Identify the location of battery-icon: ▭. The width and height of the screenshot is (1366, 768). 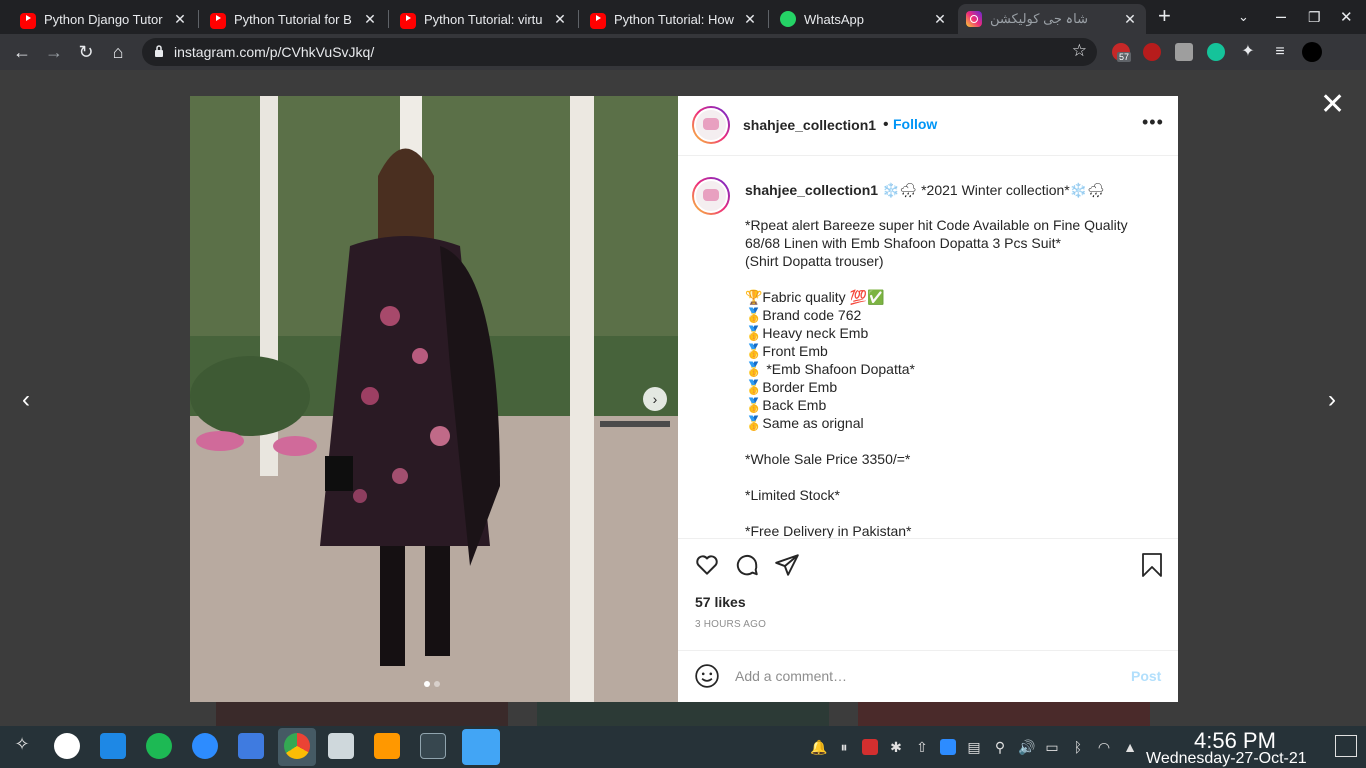
(1052, 747).